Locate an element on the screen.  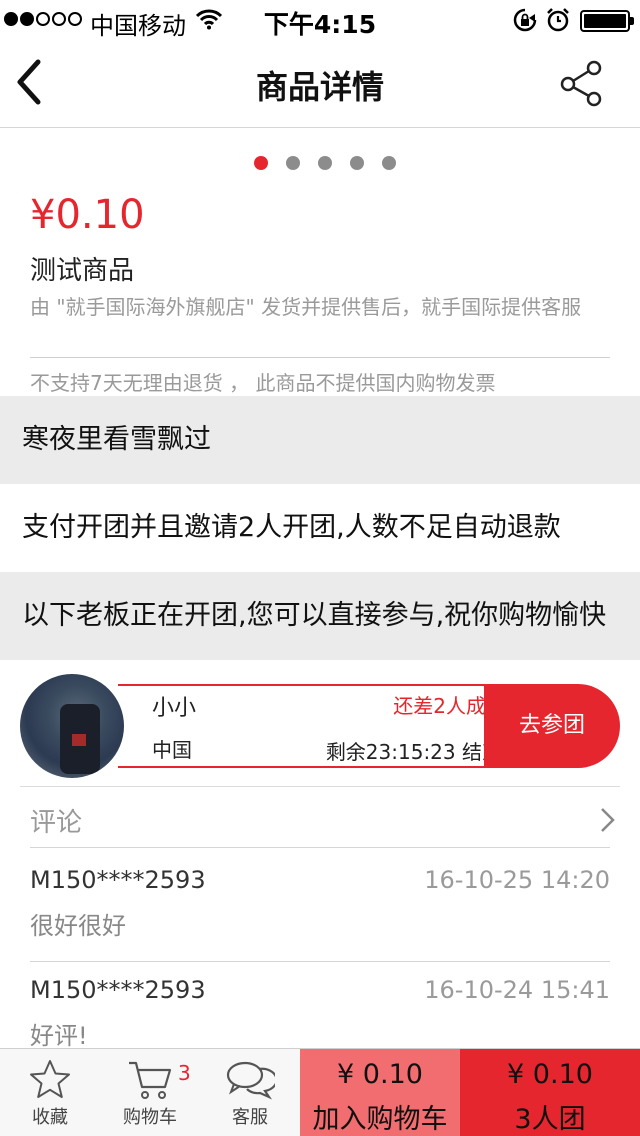
review-text: 好评! is located at coordinates (59, 1036).